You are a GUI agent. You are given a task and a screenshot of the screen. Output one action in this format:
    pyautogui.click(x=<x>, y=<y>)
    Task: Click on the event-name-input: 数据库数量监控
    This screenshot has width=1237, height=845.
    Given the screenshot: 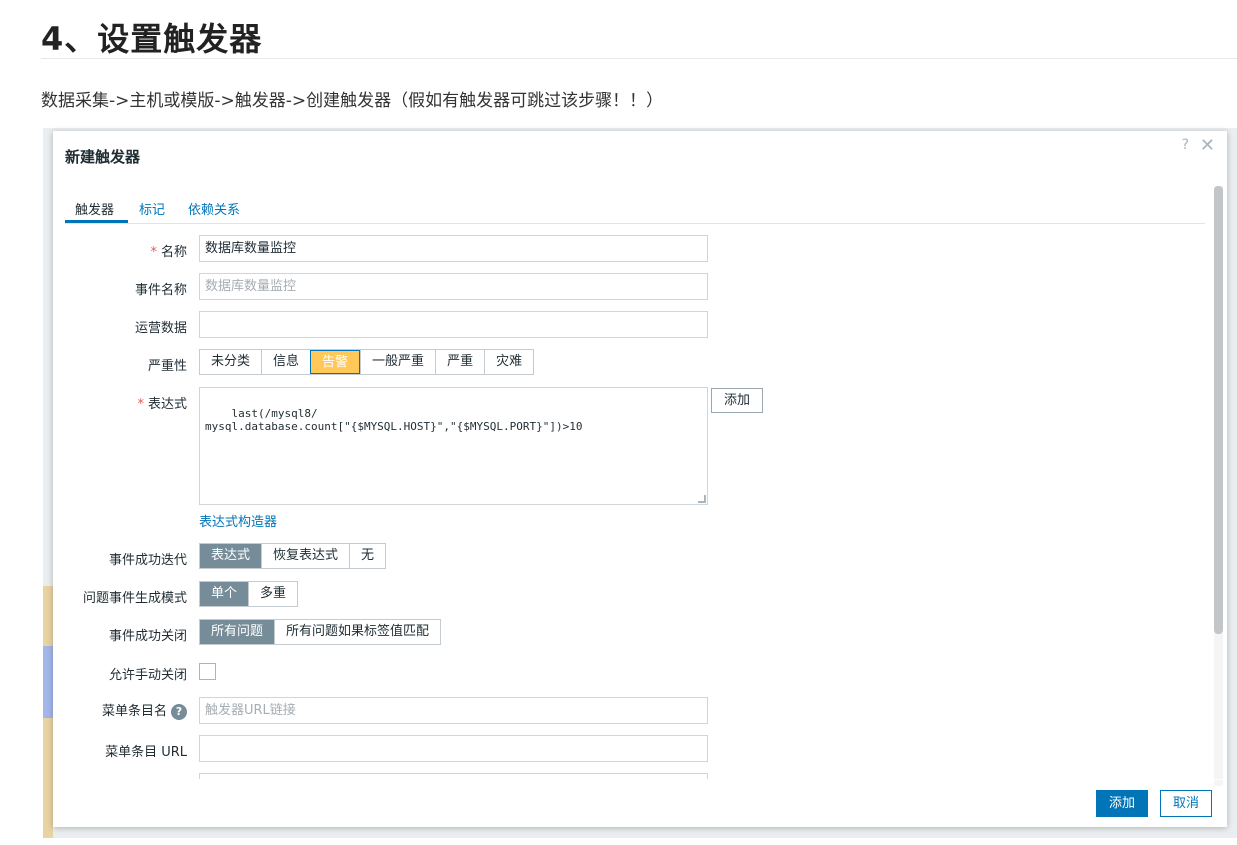 What is the action you would take?
    pyautogui.click(x=453, y=286)
    